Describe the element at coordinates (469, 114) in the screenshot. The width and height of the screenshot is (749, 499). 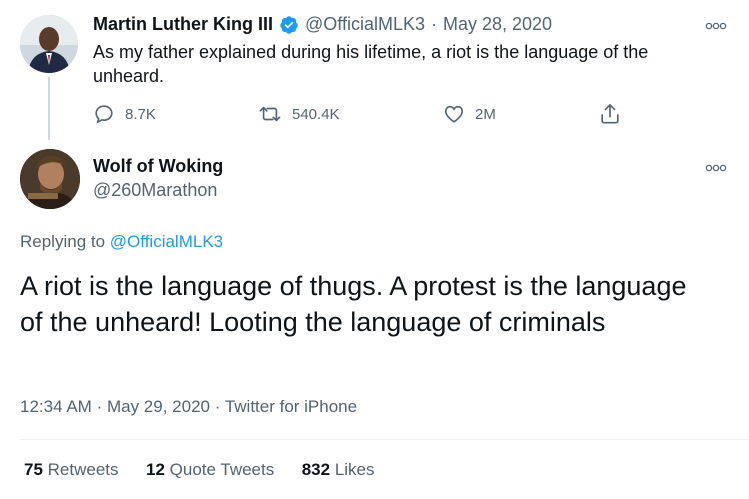
I see `like-button: 2M` at that location.